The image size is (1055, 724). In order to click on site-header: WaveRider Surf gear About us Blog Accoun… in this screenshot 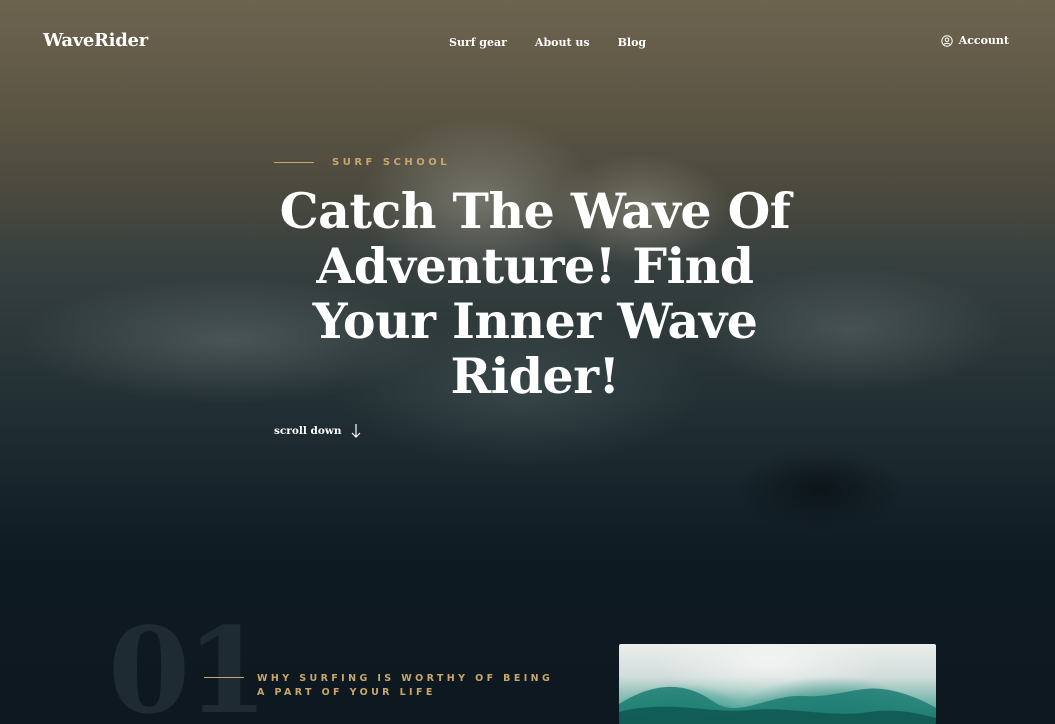, I will do `click(527, 42)`.